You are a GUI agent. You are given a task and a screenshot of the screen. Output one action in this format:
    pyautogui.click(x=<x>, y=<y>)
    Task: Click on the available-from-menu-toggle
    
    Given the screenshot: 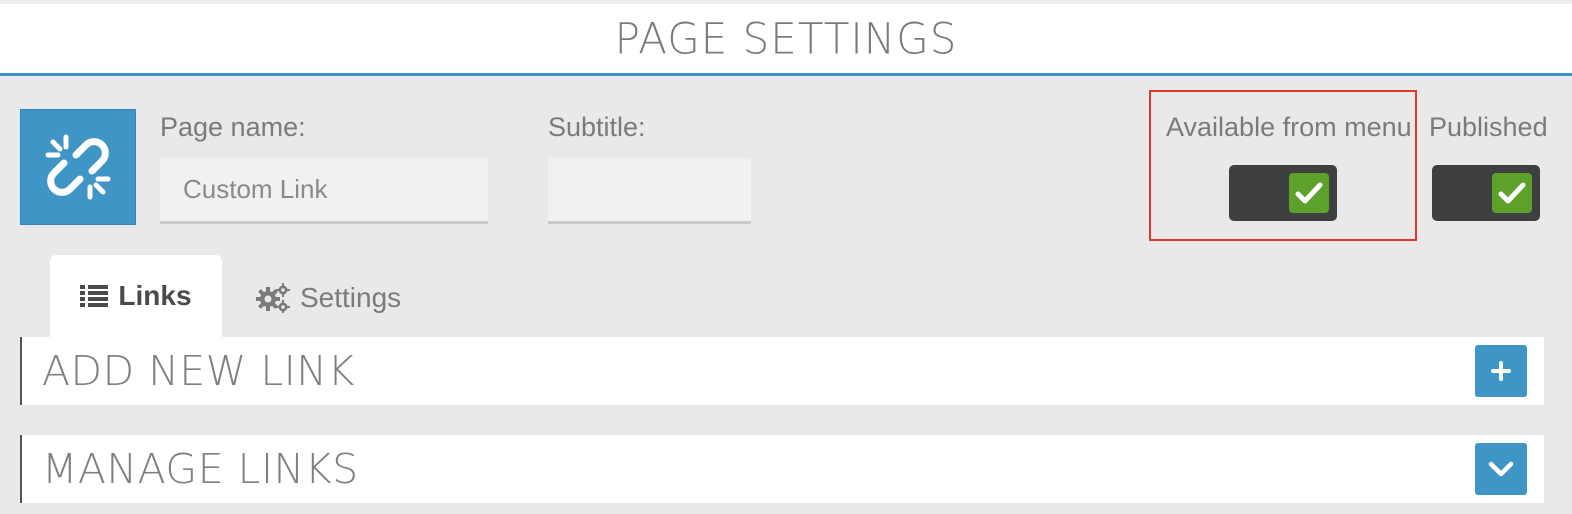 What is the action you would take?
    pyautogui.click(x=1283, y=193)
    